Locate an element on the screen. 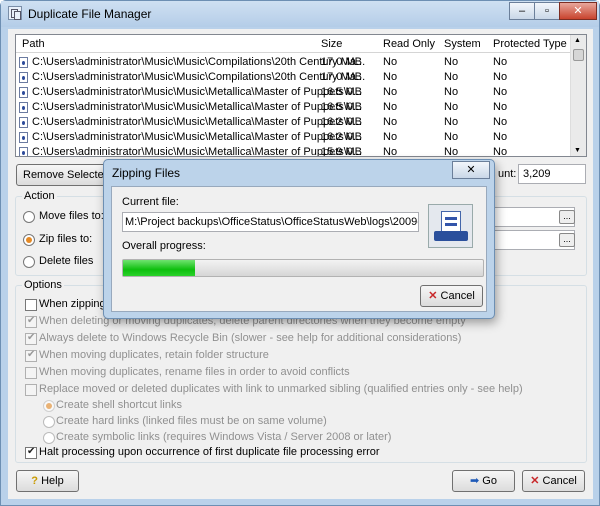 The height and width of the screenshot is (506, 600). zip-archive-icon is located at coordinates (450, 226).